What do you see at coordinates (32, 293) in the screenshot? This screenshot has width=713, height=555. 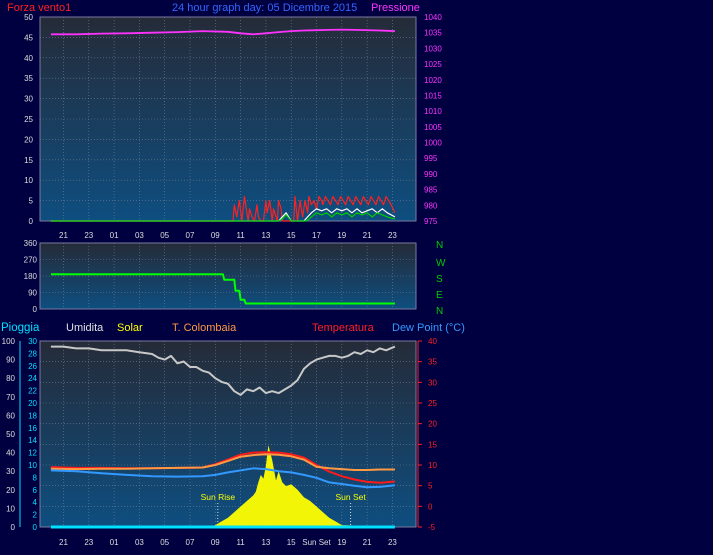 I see `dir-tick-label: 90` at bounding box center [32, 293].